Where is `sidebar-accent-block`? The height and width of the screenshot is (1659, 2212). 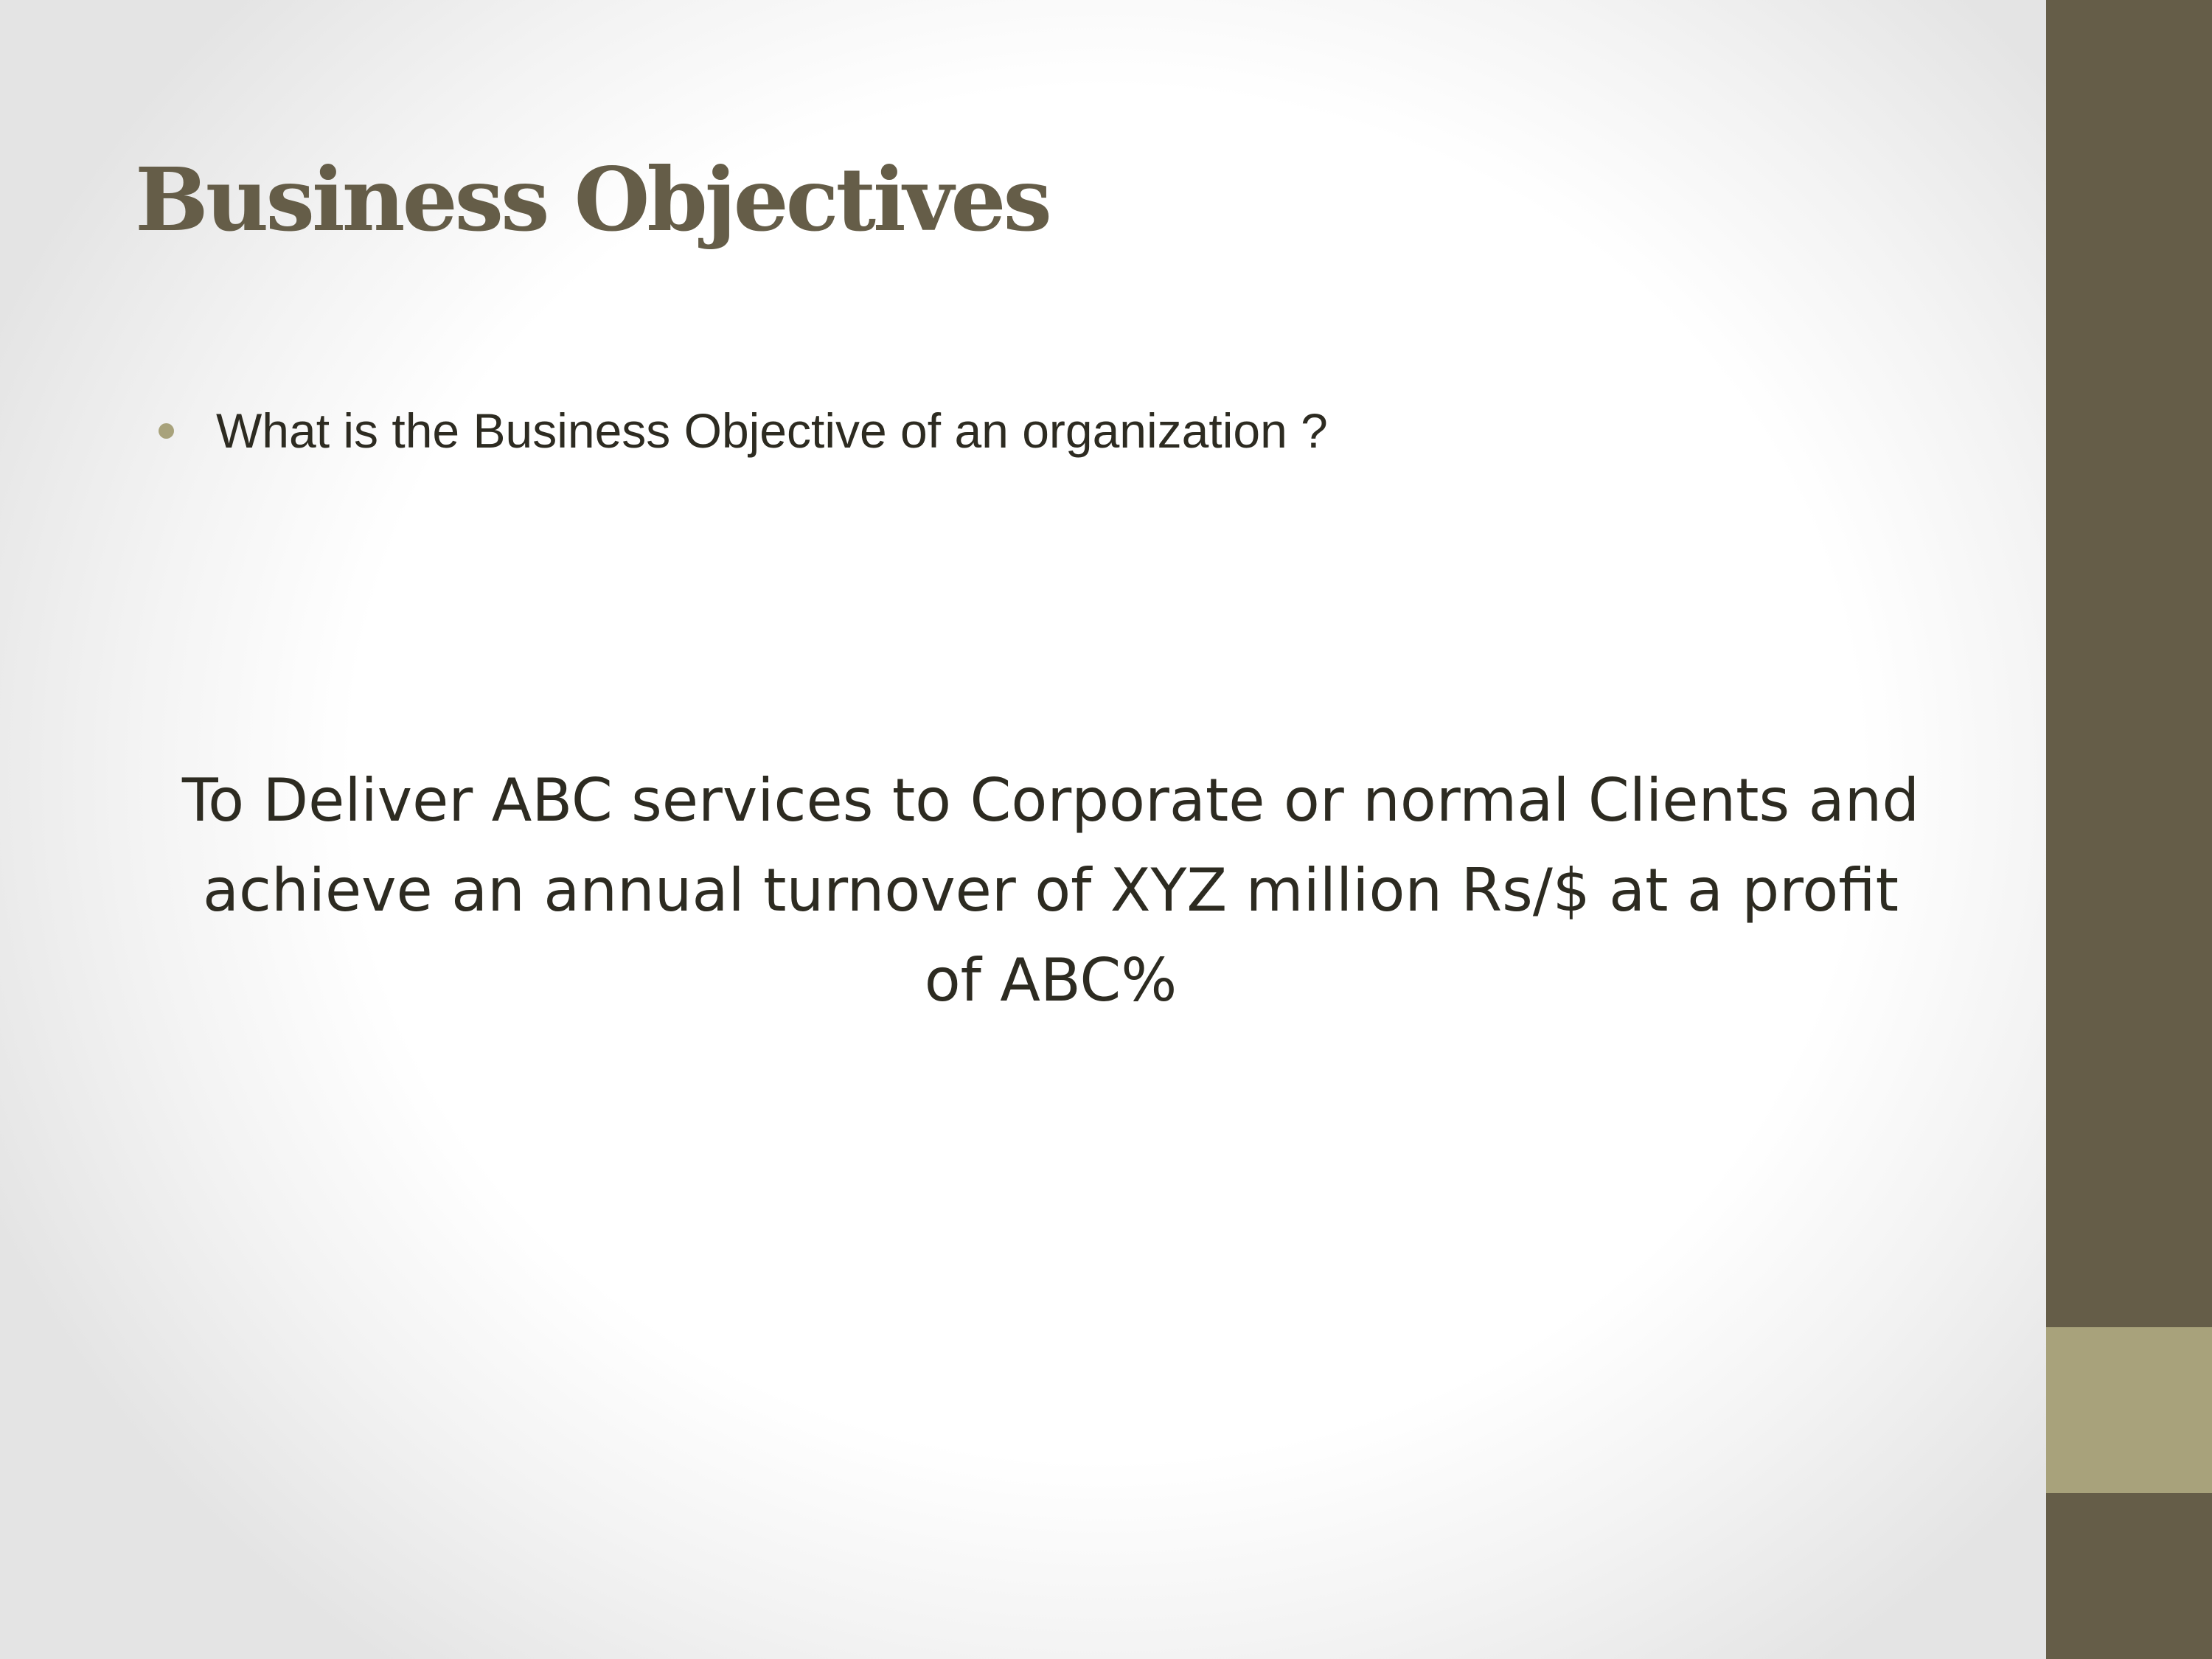
sidebar-accent-block is located at coordinates (2129, 1410).